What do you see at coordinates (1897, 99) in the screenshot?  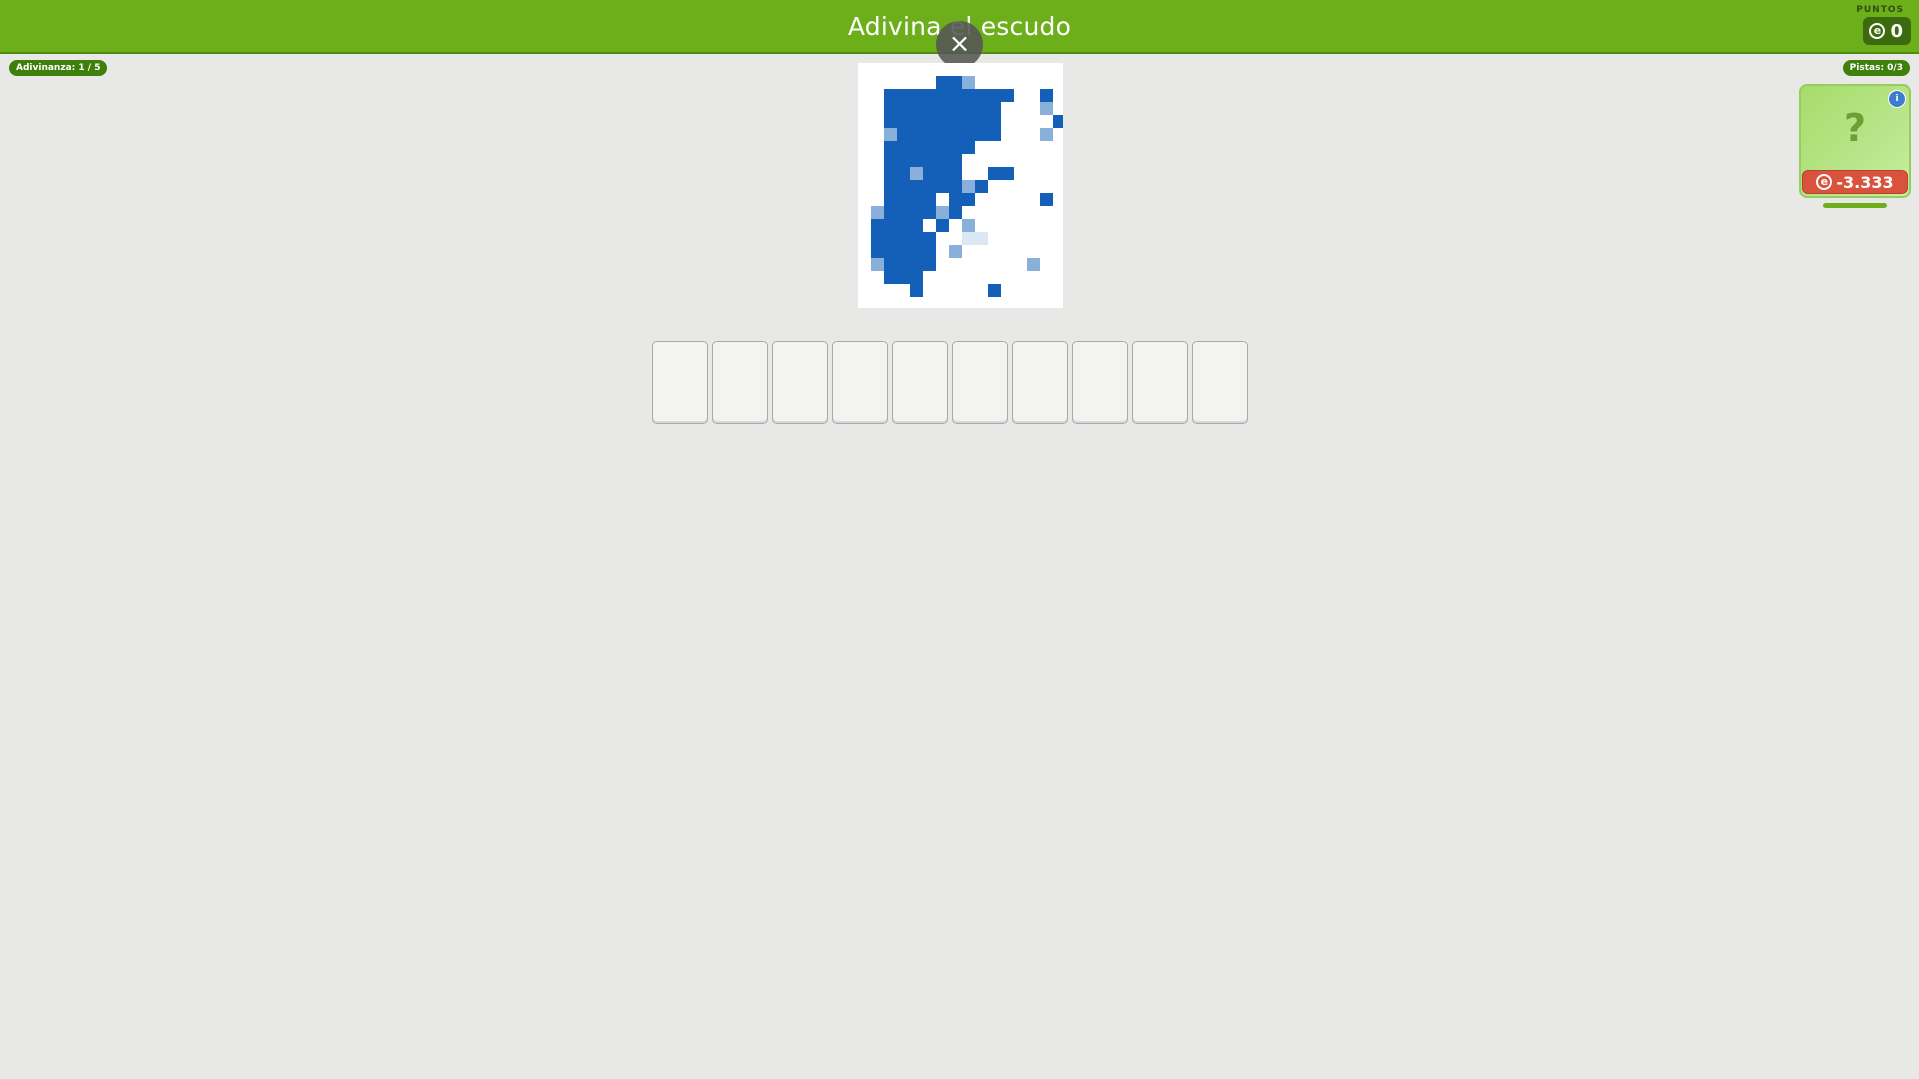 I see `info-icon: i` at bounding box center [1897, 99].